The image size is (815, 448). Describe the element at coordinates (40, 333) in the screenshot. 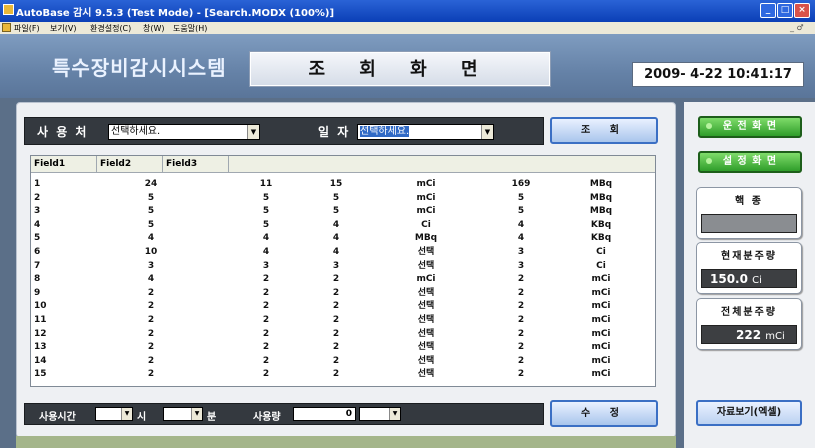

I see `table-cell: 12` at that location.